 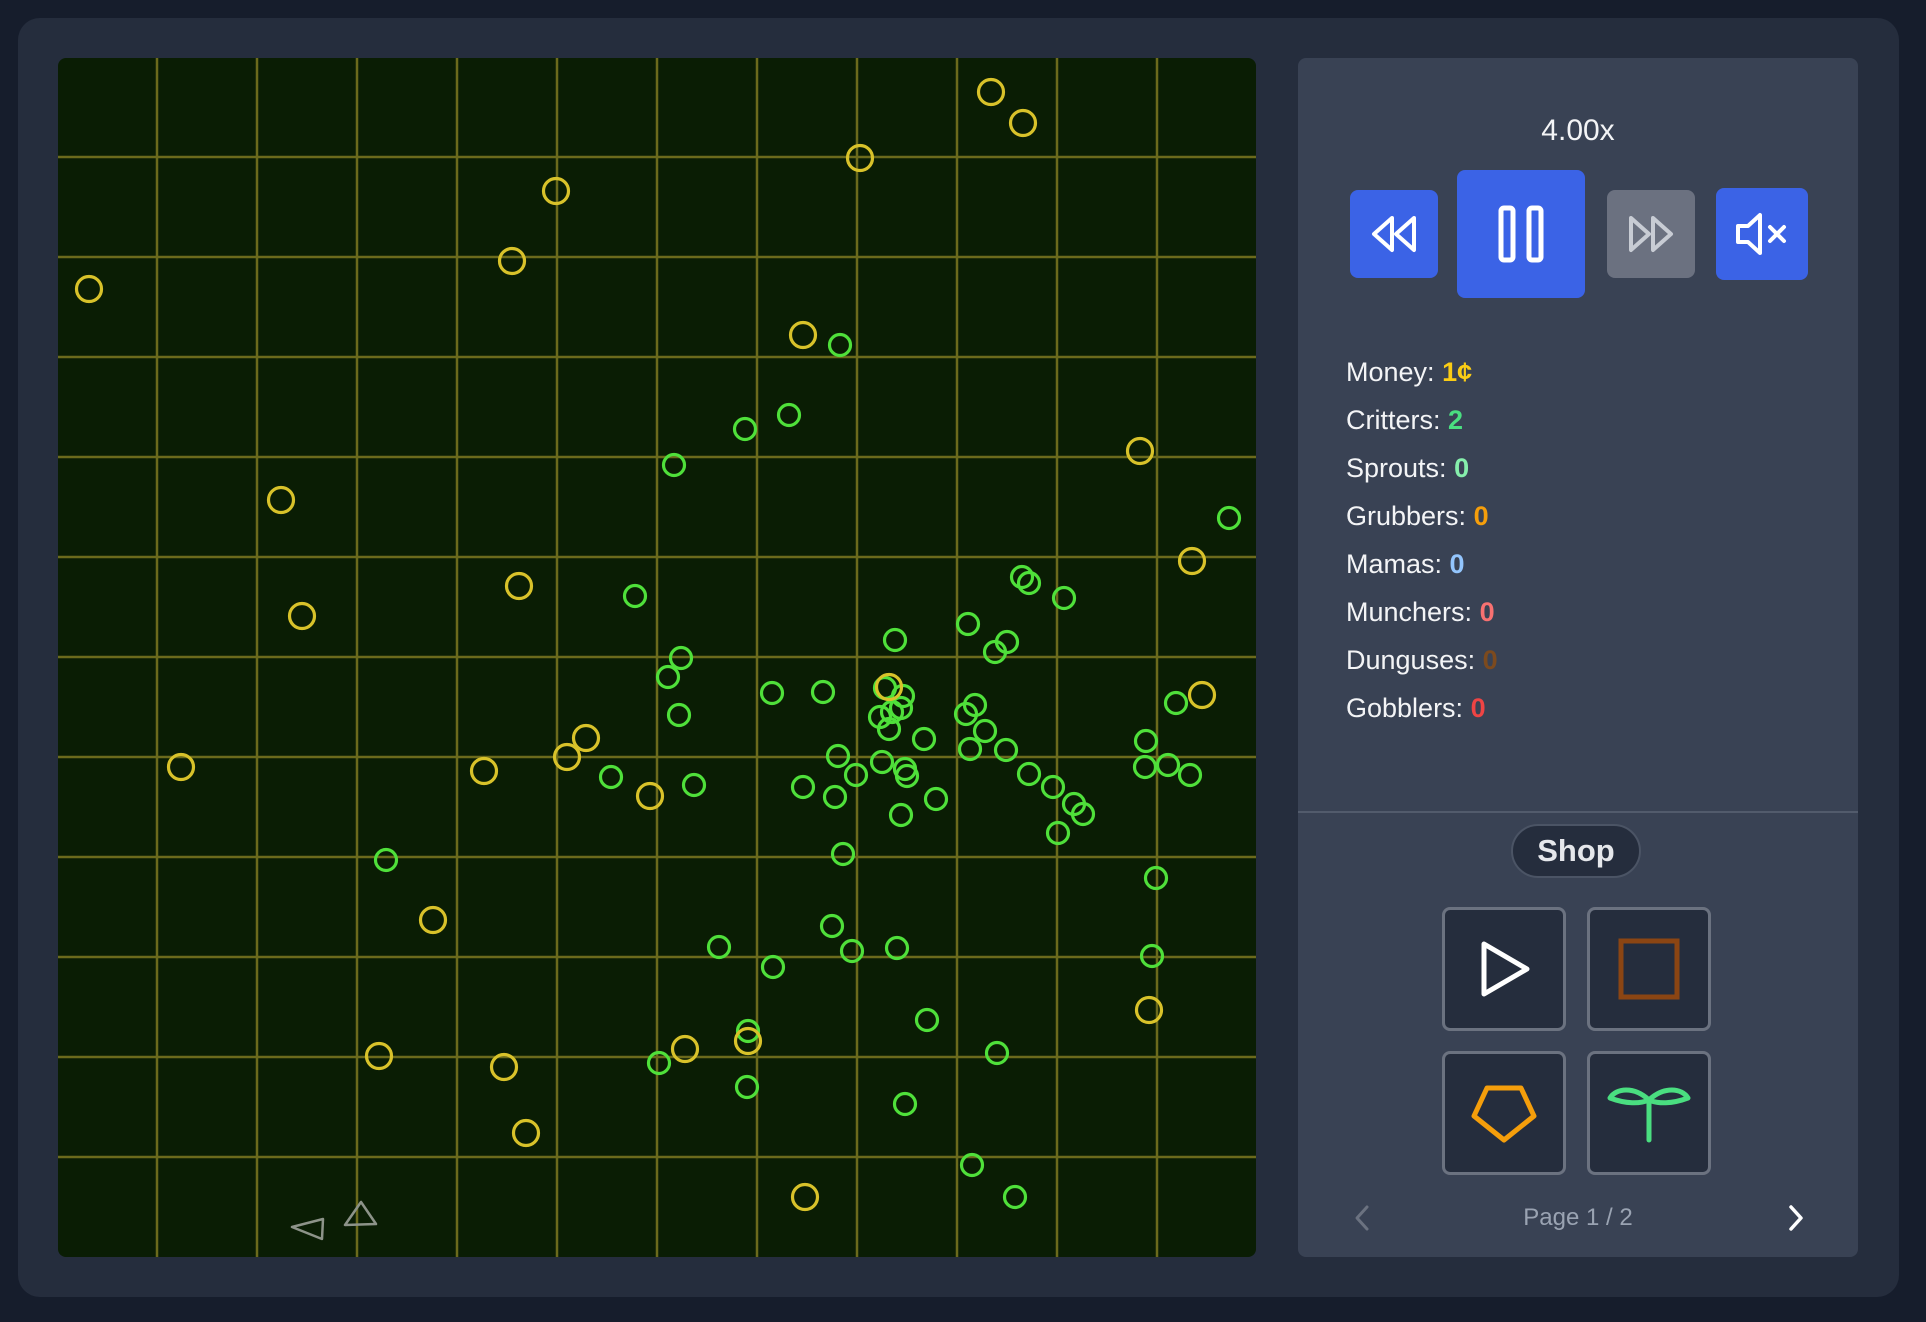 I want to click on page-indicator: Page 1 / 2, so click(x=1578, y=1217).